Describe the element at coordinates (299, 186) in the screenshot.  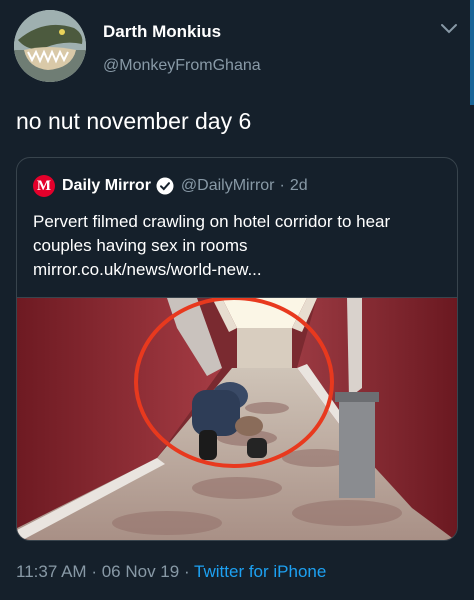
I see `quoted-timestamp: 2d` at that location.